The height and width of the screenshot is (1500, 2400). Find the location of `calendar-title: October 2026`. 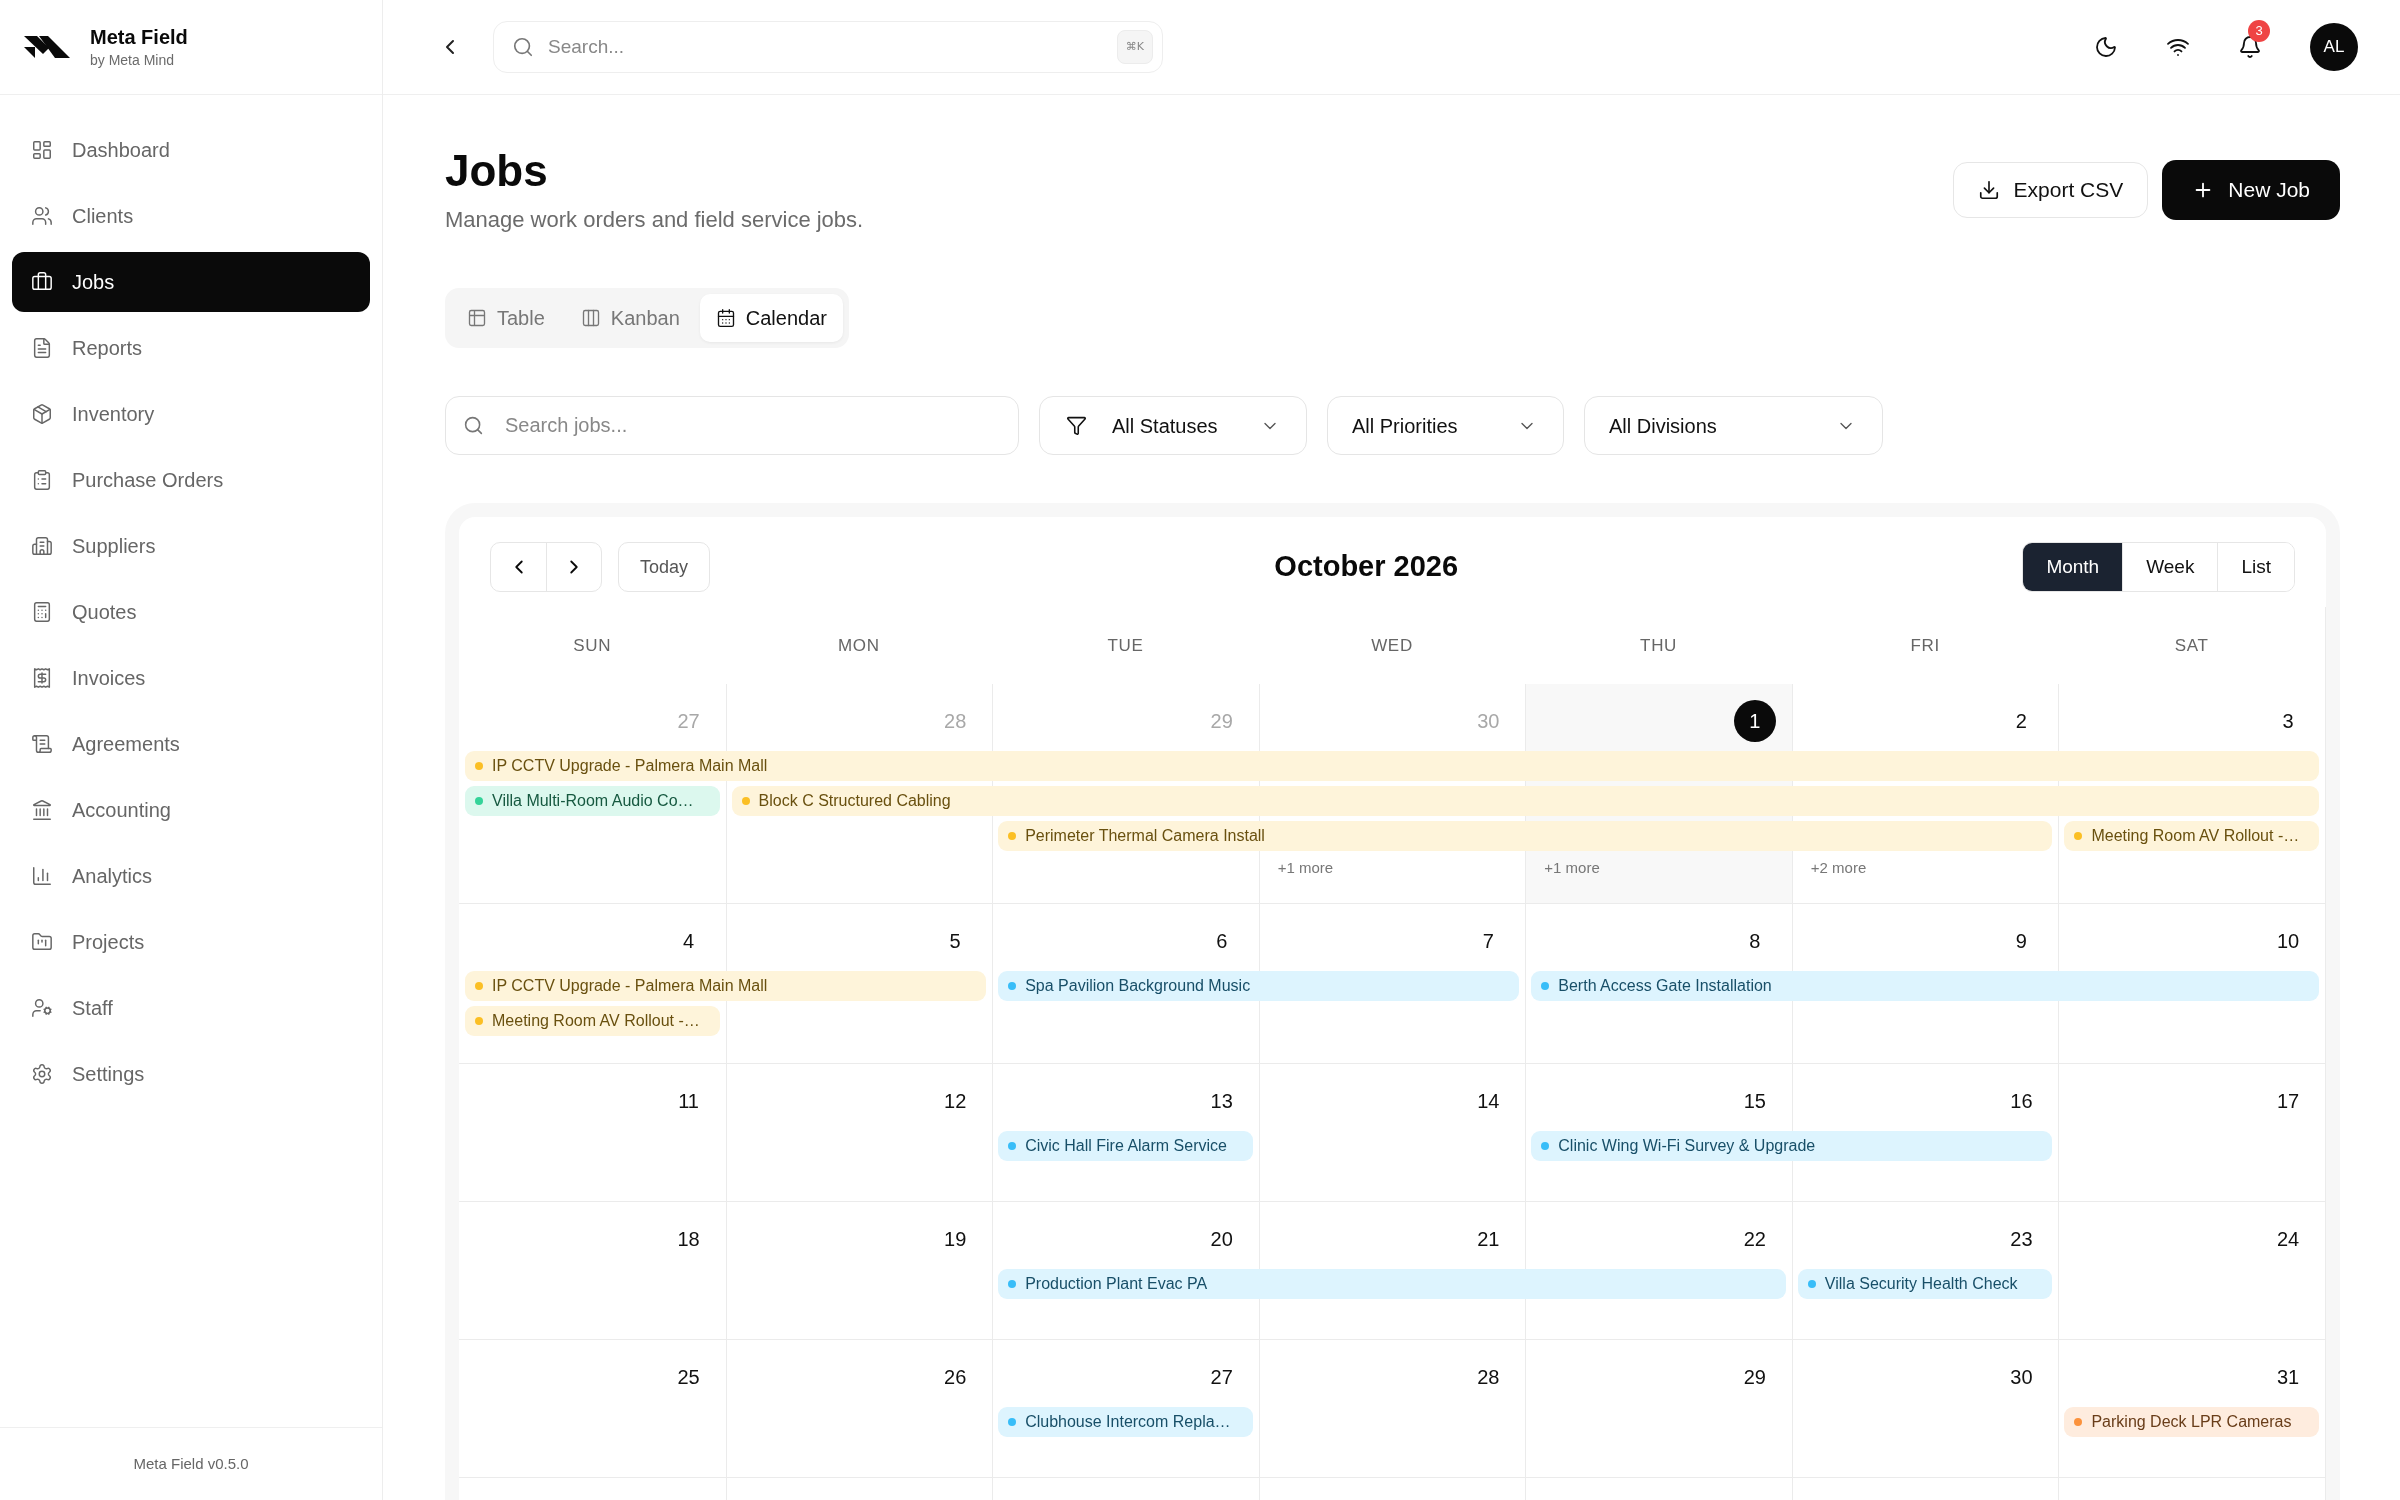

calendar-title: October 2026 is located at coordinates (1366, 567).